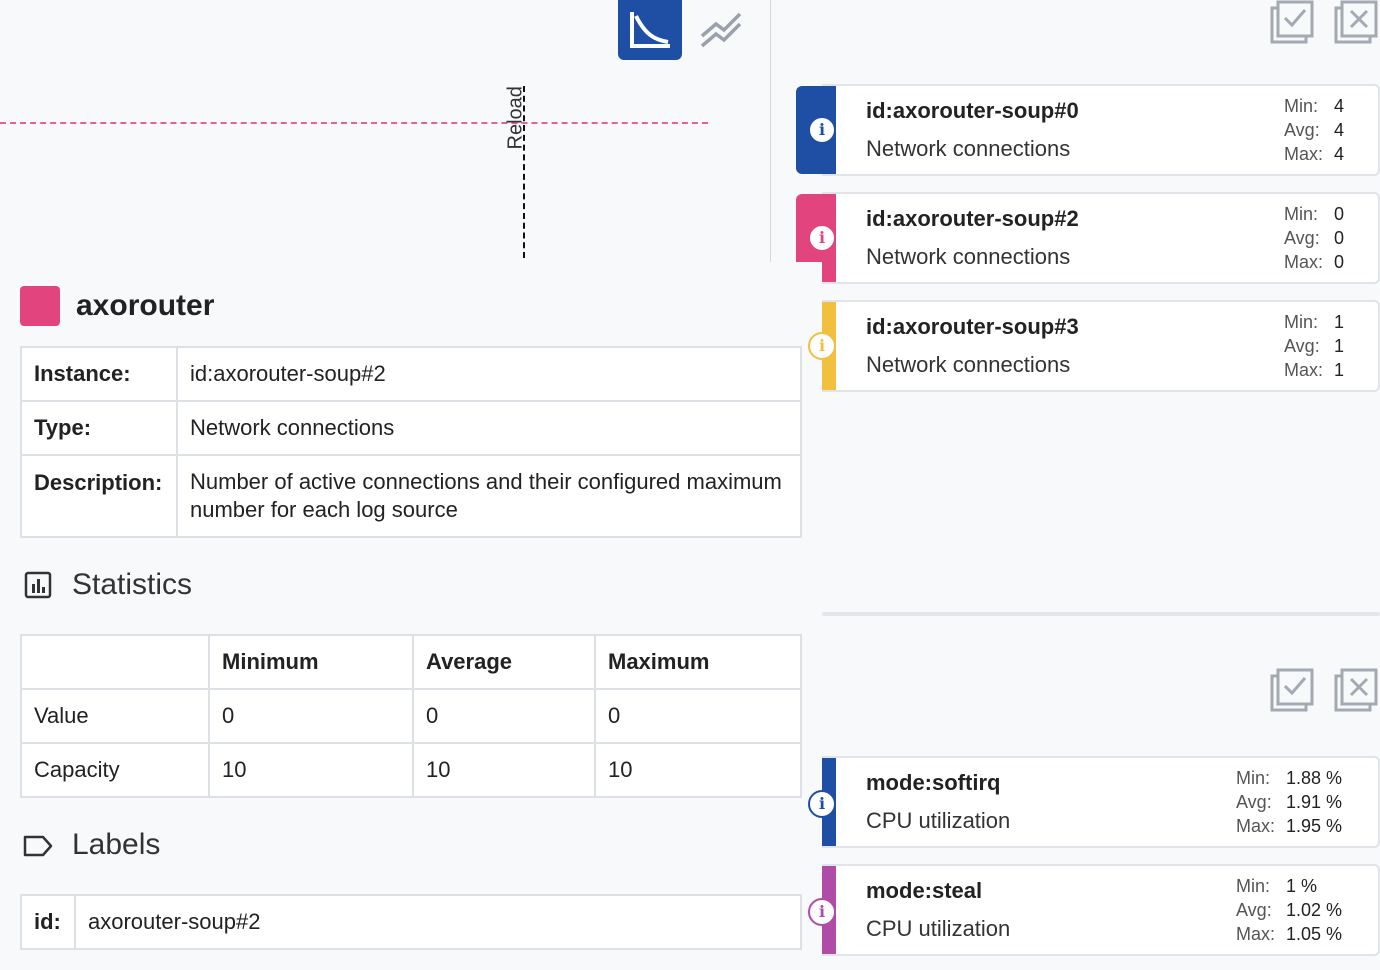 The width and height of the screenshot is (1380, 970). I want to click on table-row: id: axorouter-soup#2, so click(411, 922).